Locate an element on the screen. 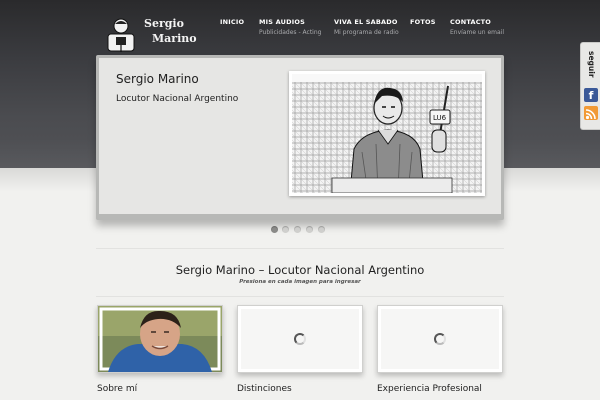  mic-flag-text: LU6 is located at coordinates (440, 118).